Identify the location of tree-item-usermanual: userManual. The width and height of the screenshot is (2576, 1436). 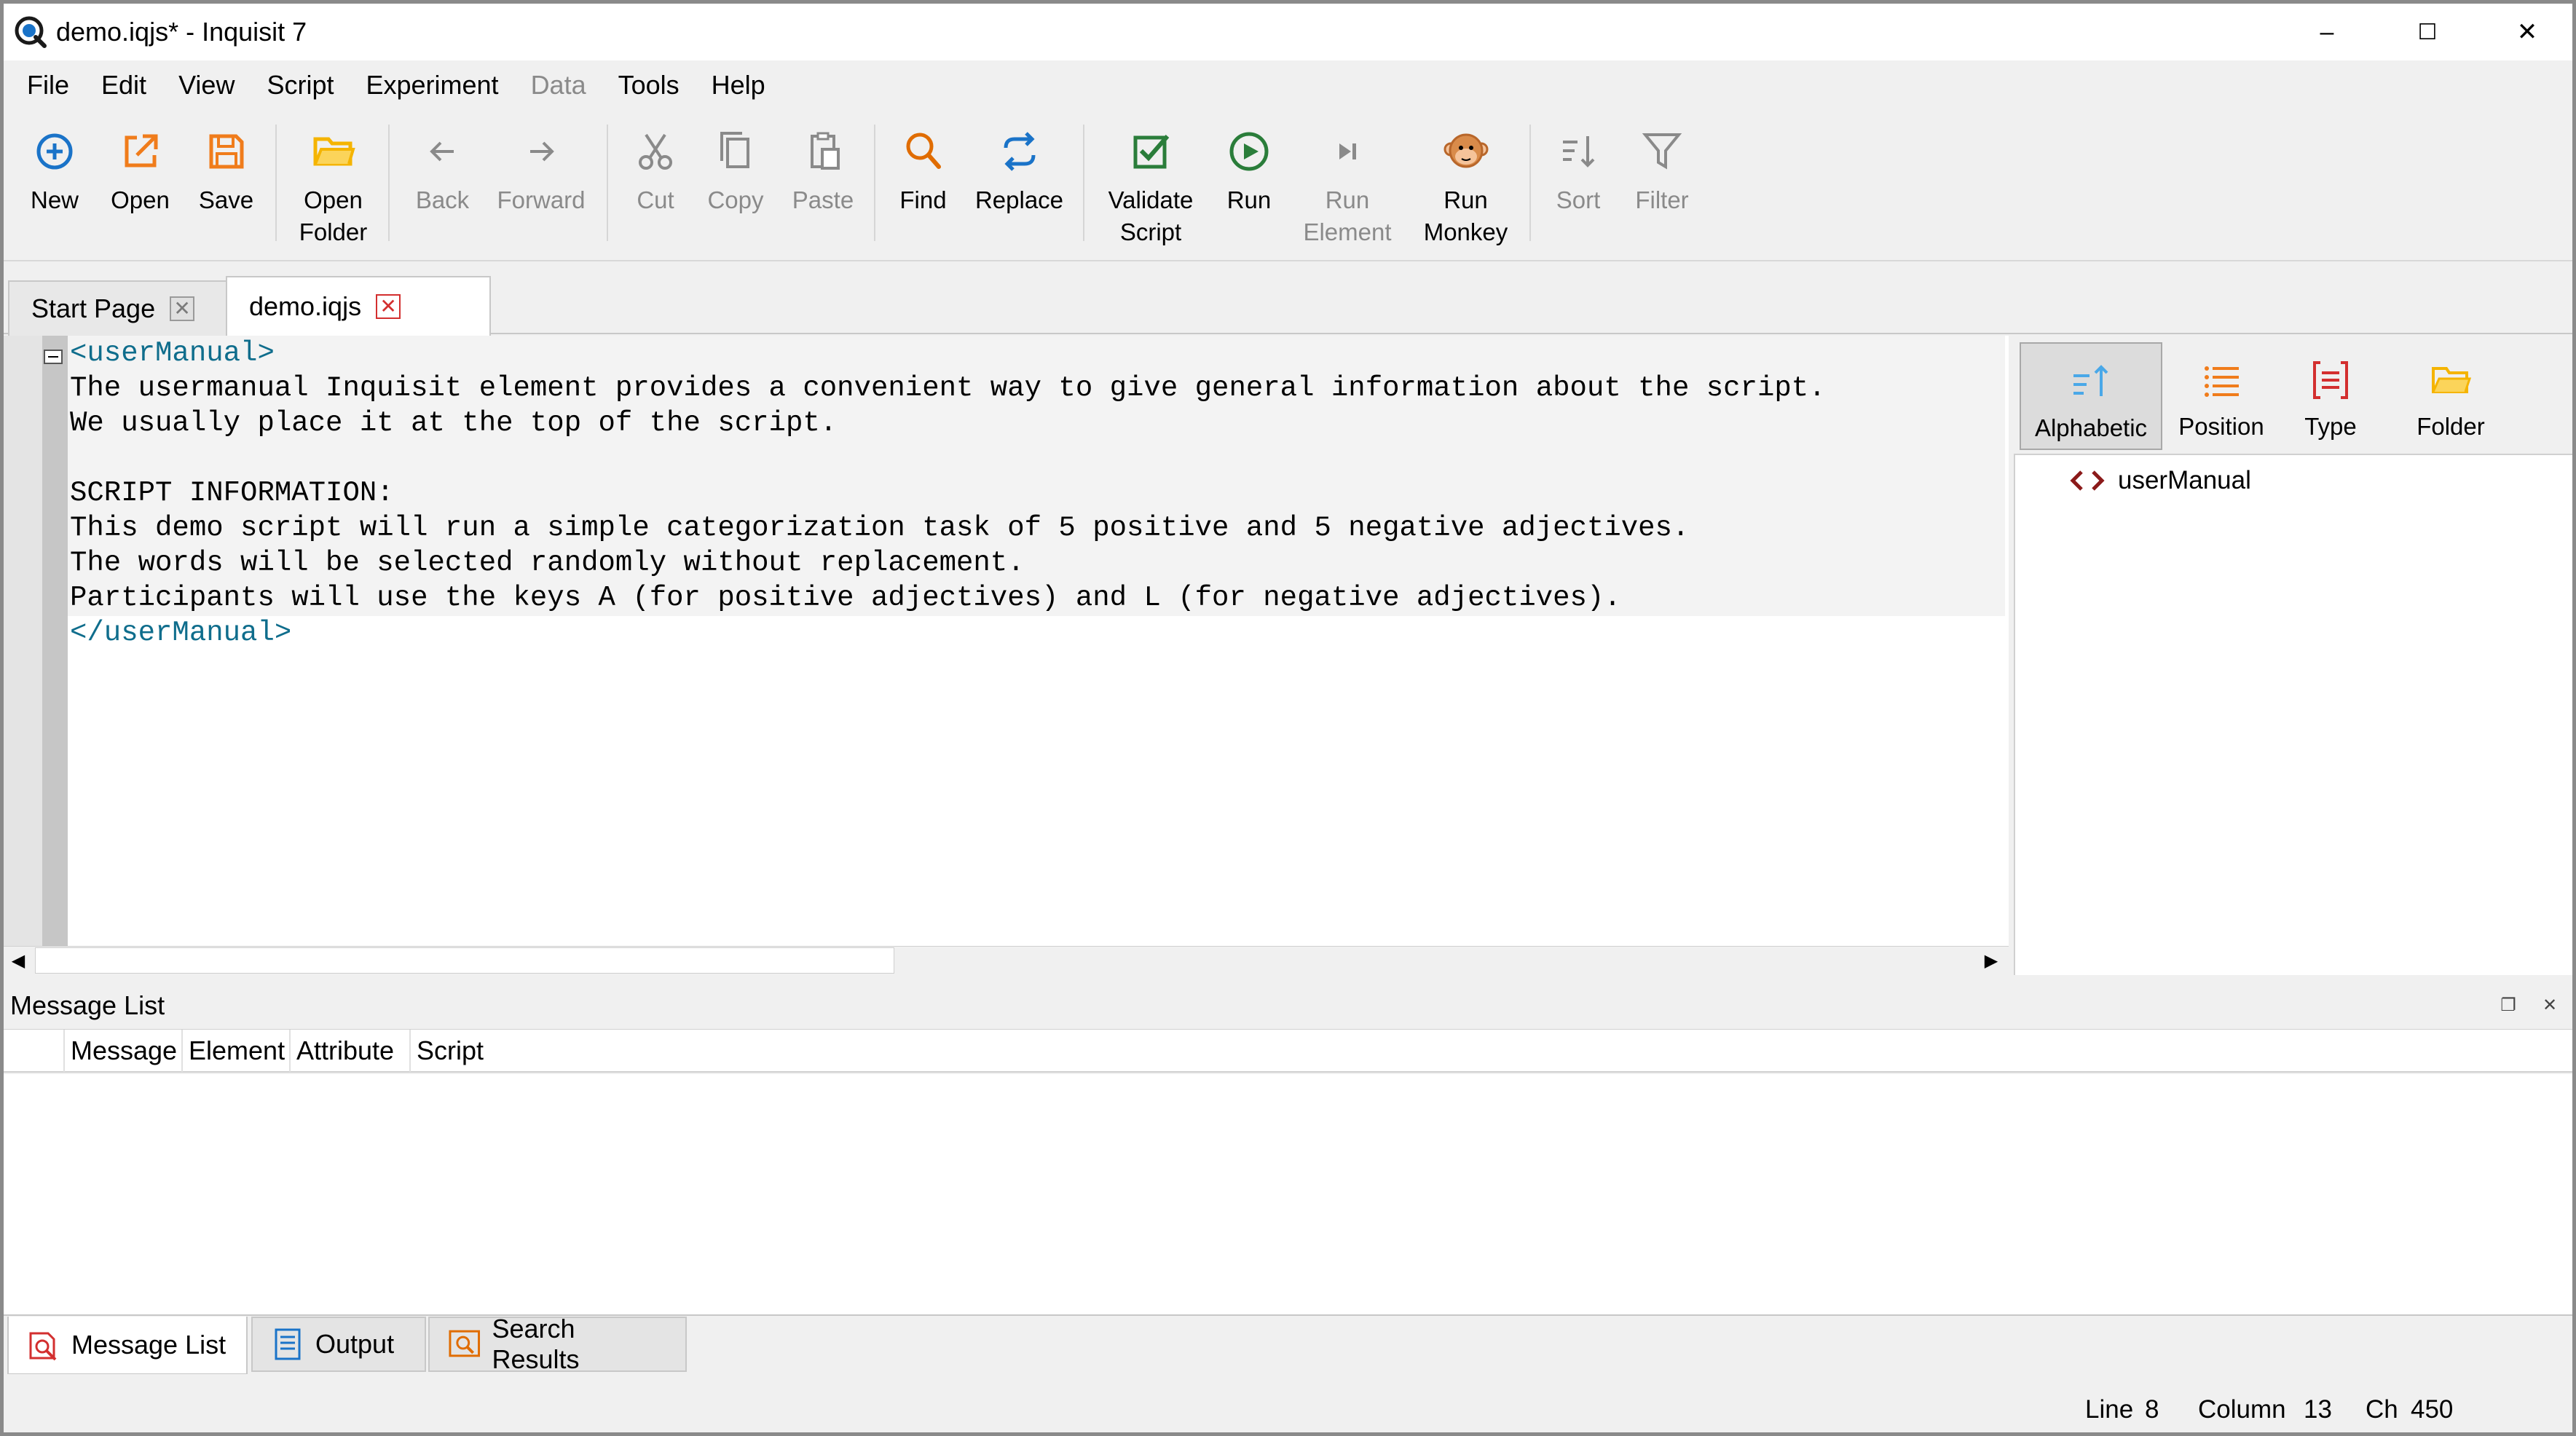
(2159, 480).